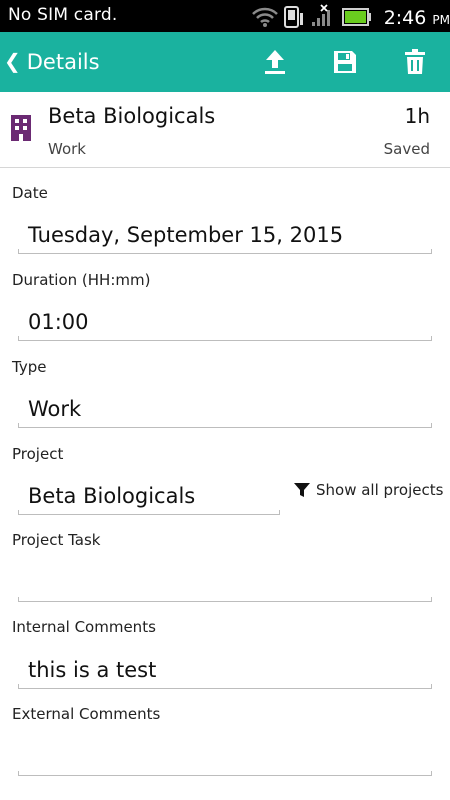  I want to click on trash-icon, so click(415, 61).